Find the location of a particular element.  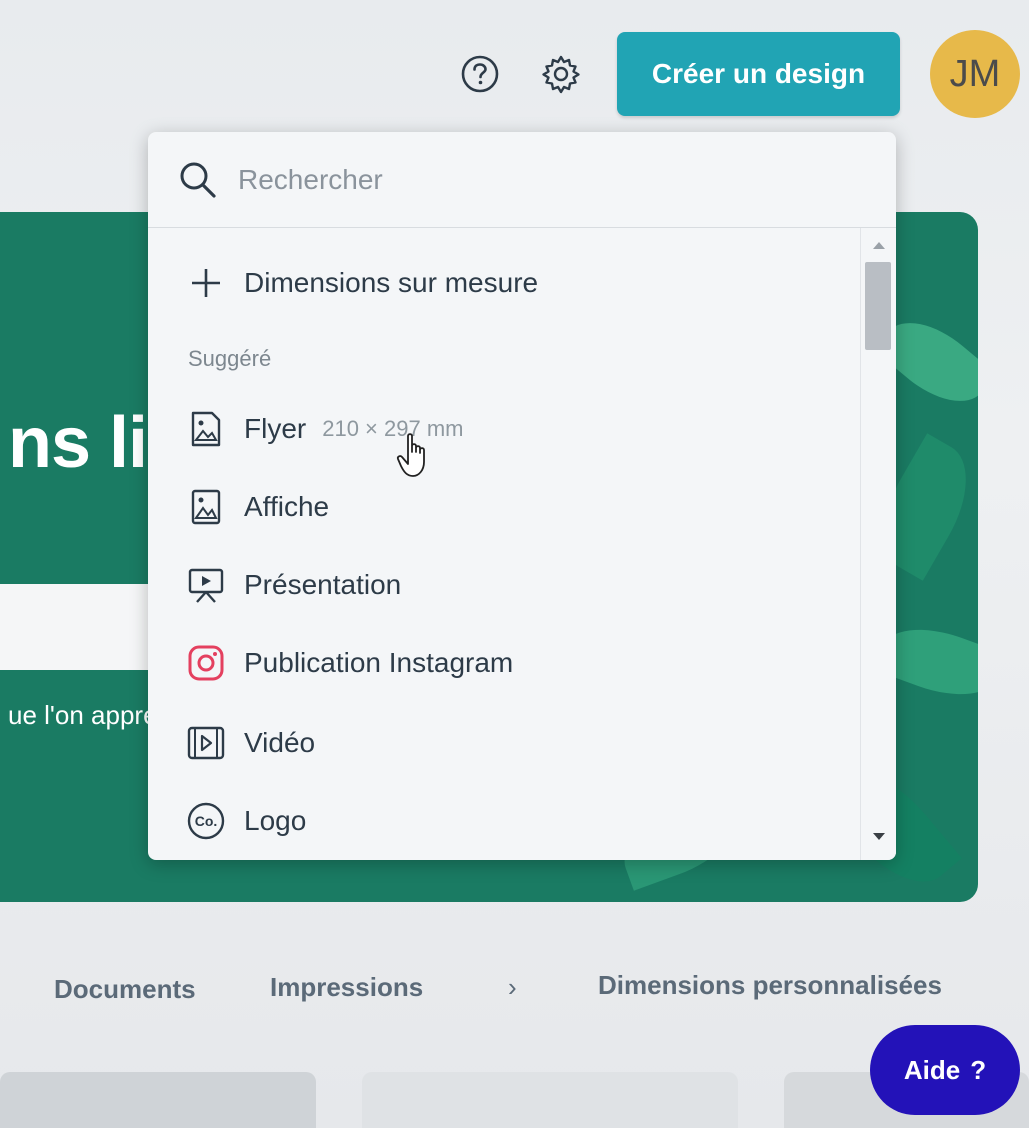

banner-search-bar is located at coordinates (85, 627).